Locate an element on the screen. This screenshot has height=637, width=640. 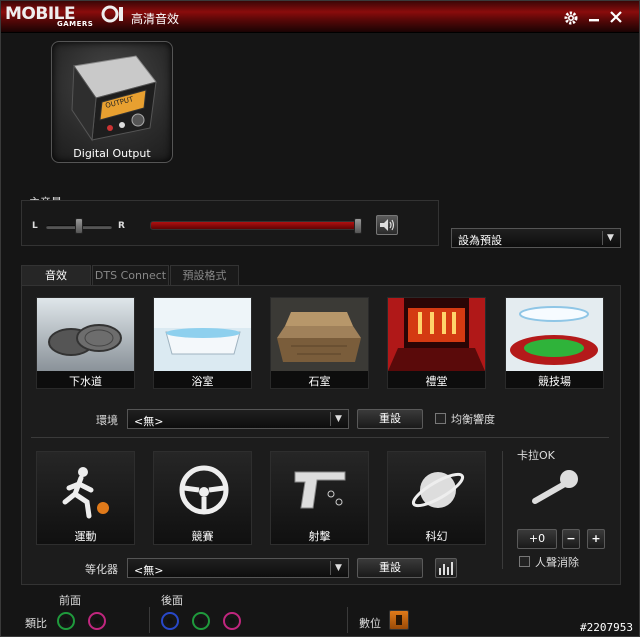
watermark: #2207953 is located at coordinates (606, 627).